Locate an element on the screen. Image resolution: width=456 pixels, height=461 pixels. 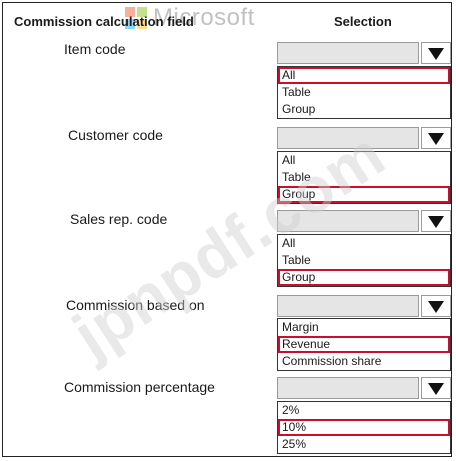
item-code-options: All Table Group is located at coordinates (364, 92).